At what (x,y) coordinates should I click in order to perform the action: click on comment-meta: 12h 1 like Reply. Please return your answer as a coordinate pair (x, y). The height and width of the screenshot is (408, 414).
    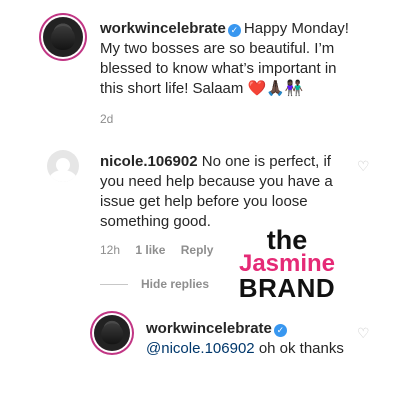
    Looking at the image, I should click on (156, 250).